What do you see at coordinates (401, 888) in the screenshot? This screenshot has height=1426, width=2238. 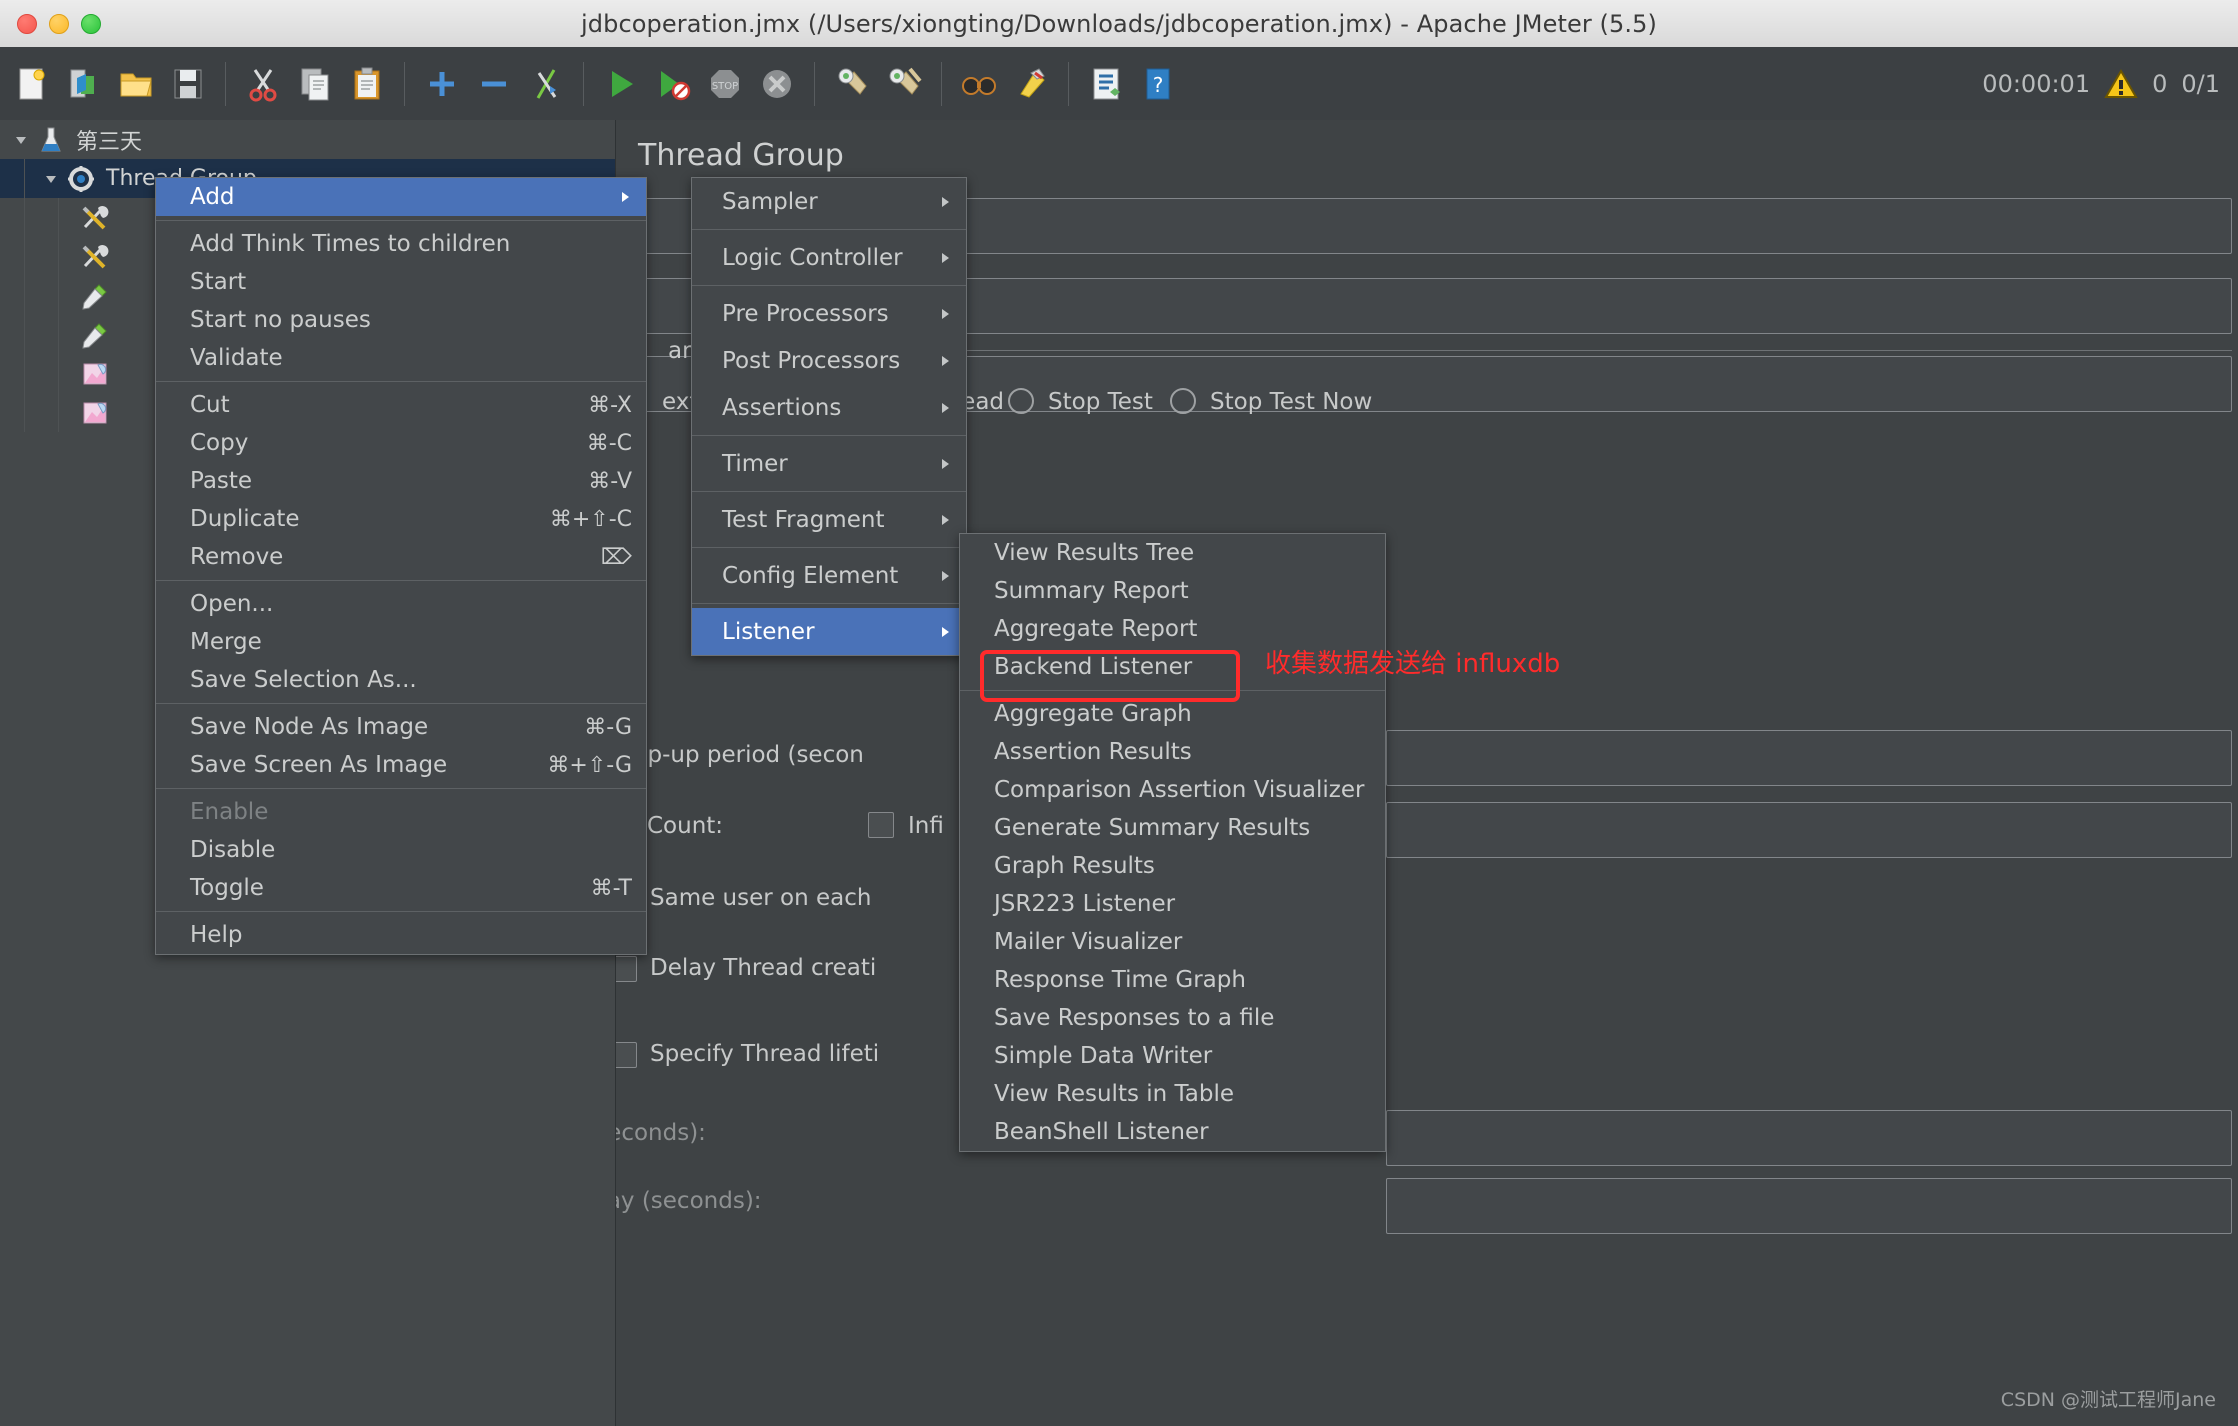 I see `context-menu-item-toggle: Toggle ⌘-T` at bounding box center [401, 888].